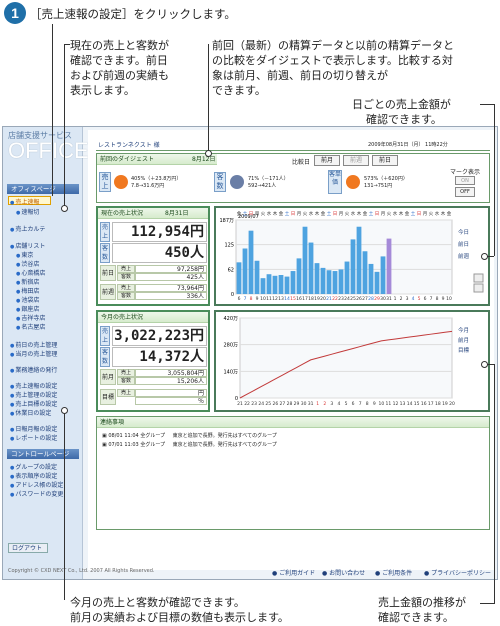 The image size is (500, 626). I want to click on pd-cust-label: 客数, so click(126, 277).